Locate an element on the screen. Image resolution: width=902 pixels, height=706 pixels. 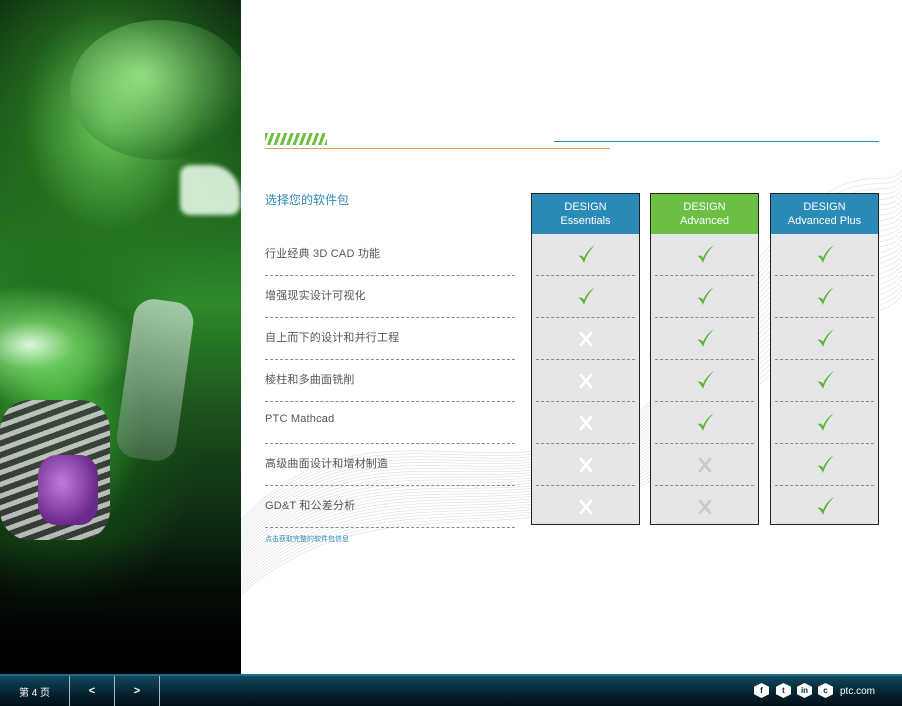
feature-label: 高级曲面设计和增材制造 is located at coordinates (327, 464).